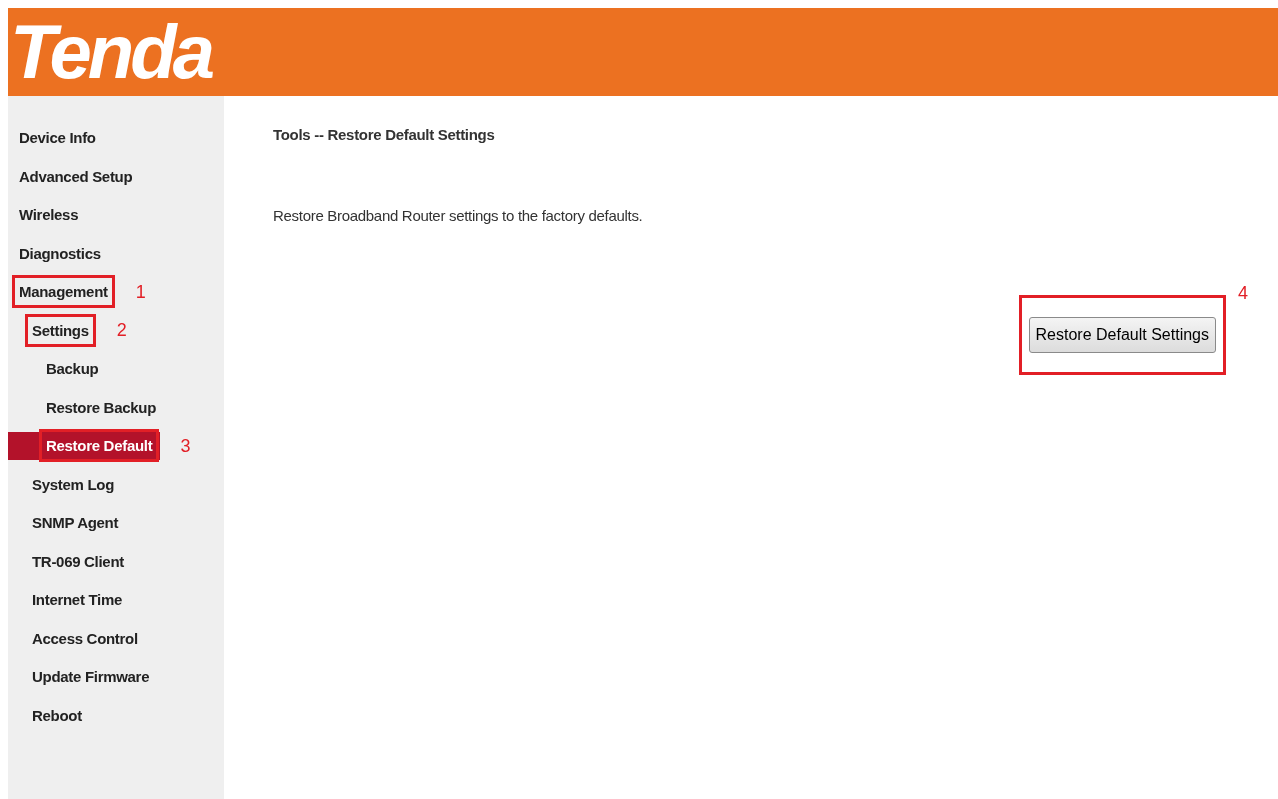 Image resolution: width=1278 pixels, height=799 pixels. What do you see at coordinates (74, 176) in the screenshot?
I see `sidebar-item: Advanced Setup` at bounding box center [74, 176].